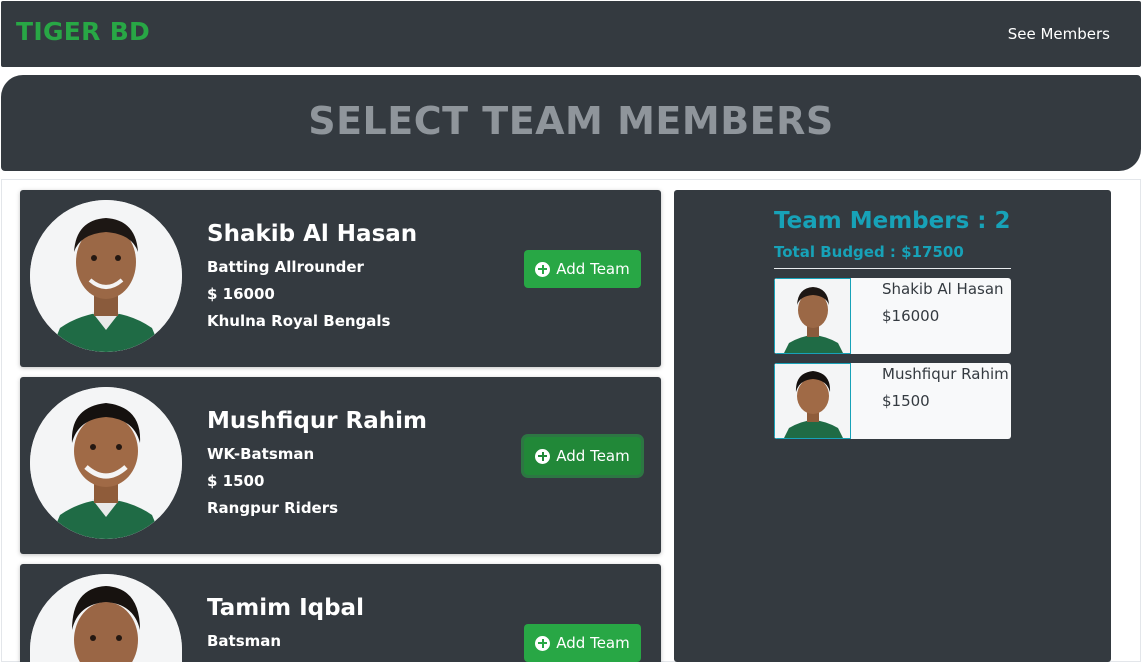  I want to click on player-salary: $ 1500, so click(236, 481).